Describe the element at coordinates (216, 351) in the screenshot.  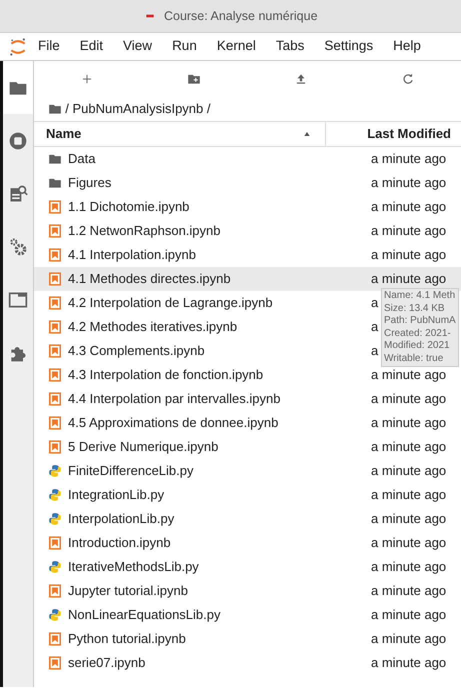
I see `file-name: 4.3 Complements.ipynb` at that location.